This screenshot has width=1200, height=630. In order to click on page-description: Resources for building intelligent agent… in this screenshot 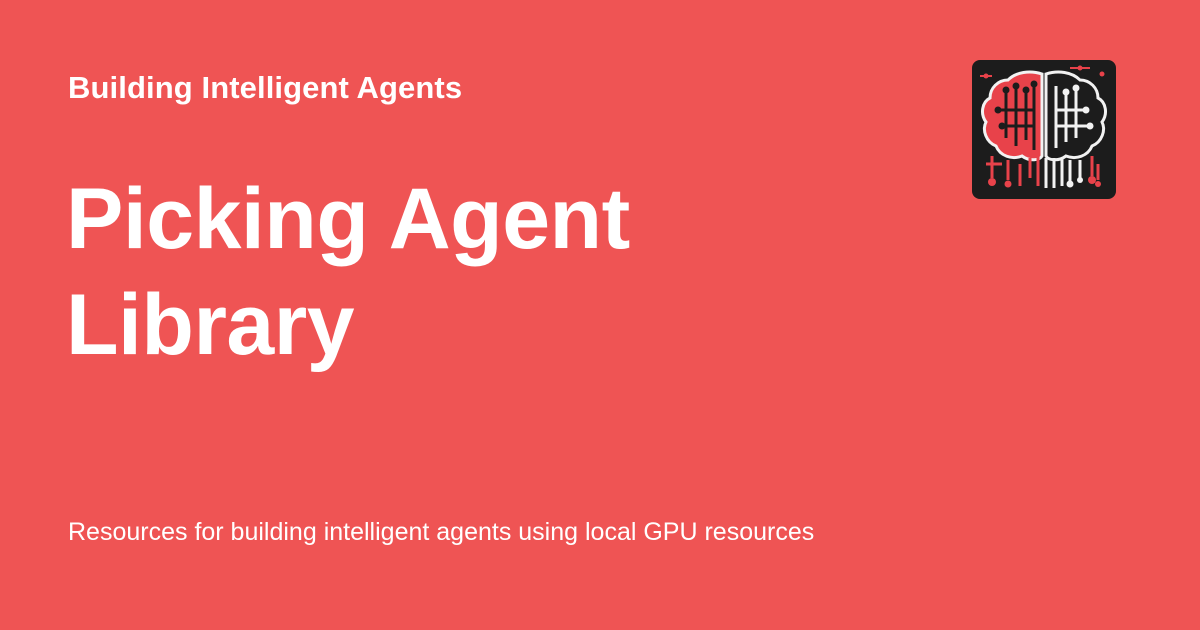, I will do `click(441, 532)`.